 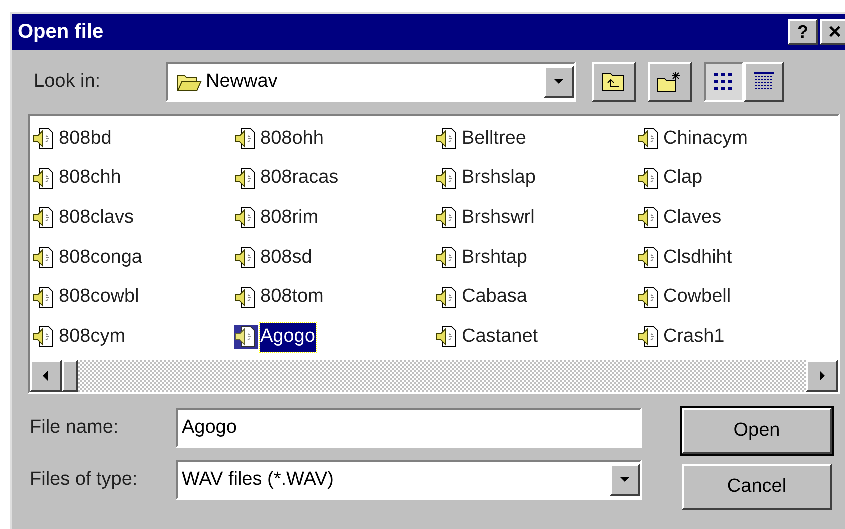 I want to click on up-folder-icon, so click(x=614, y=82).